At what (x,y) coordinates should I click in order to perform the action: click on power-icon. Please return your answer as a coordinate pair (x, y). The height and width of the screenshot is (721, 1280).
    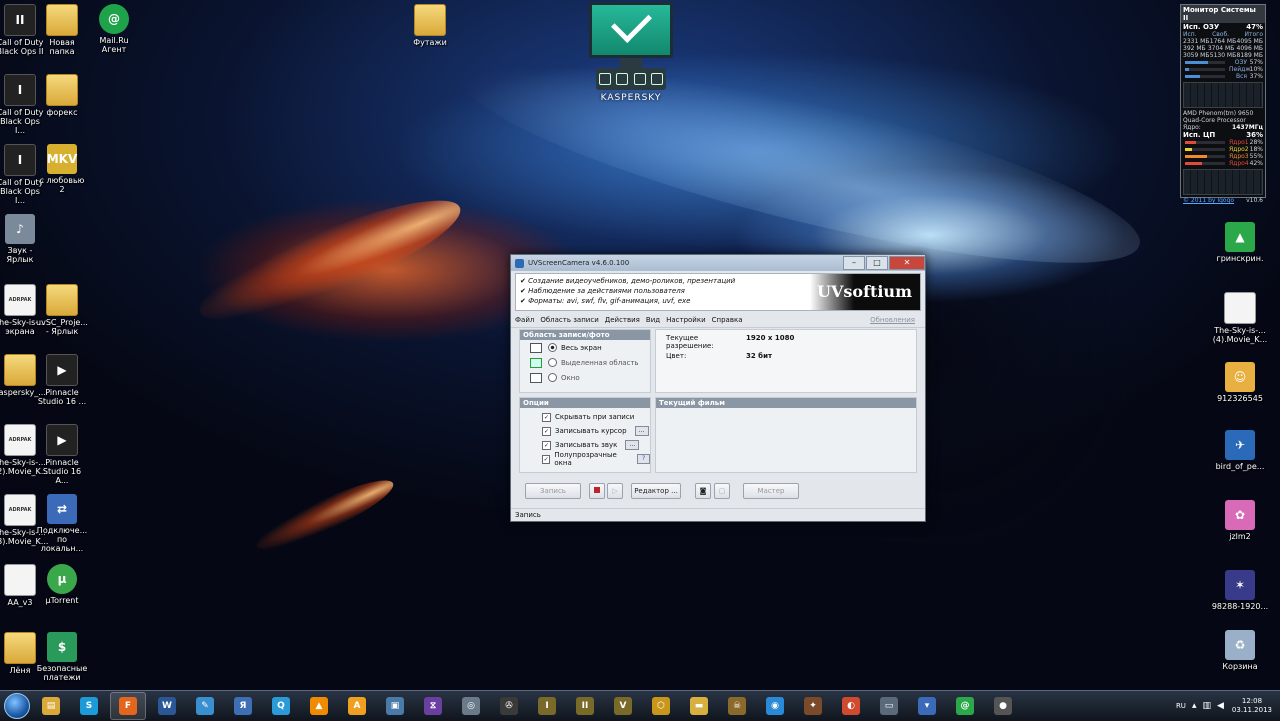
    Looking at the image, I should click on (604, 79).